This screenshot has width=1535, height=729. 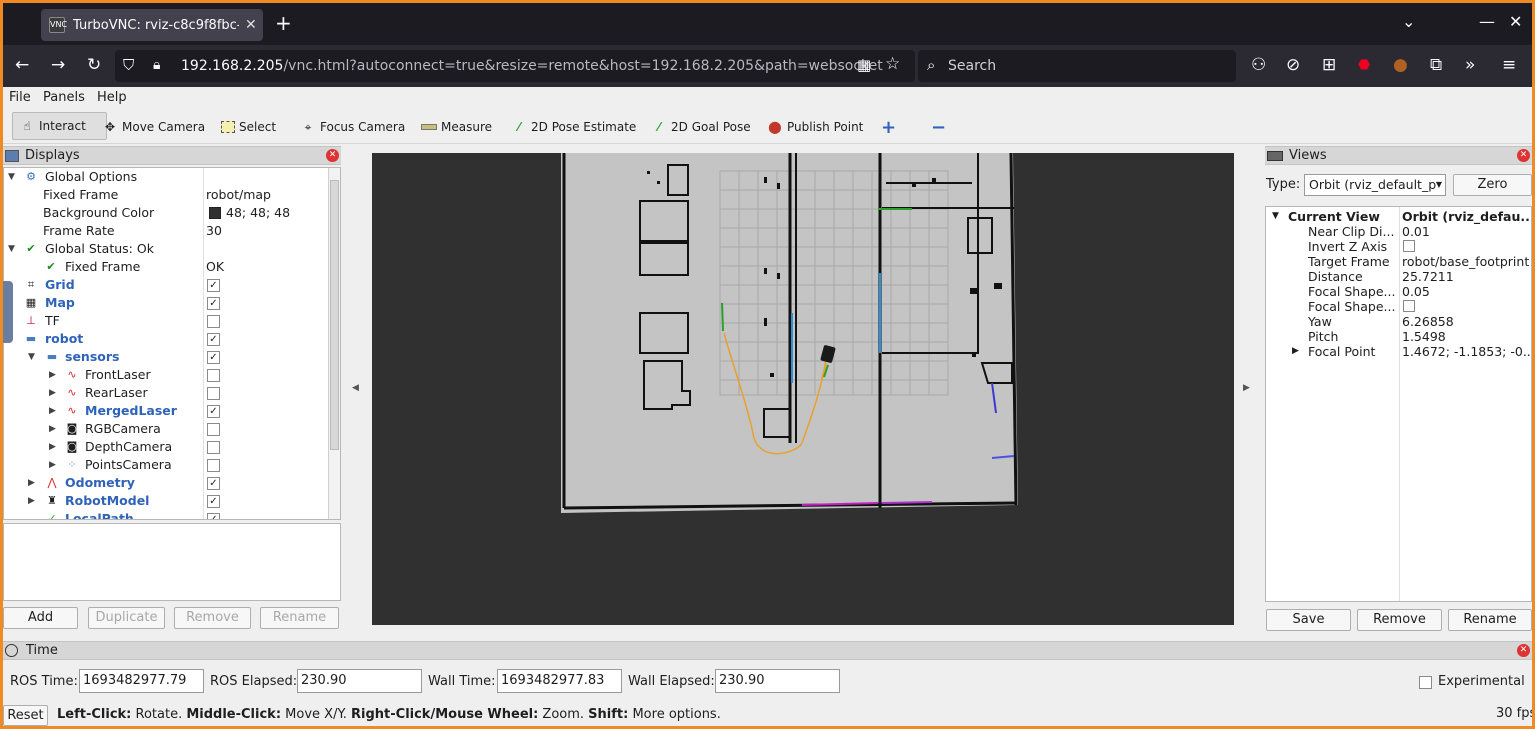 I want to click on measure-tool-button: Measure, so click(x=456, y=127).